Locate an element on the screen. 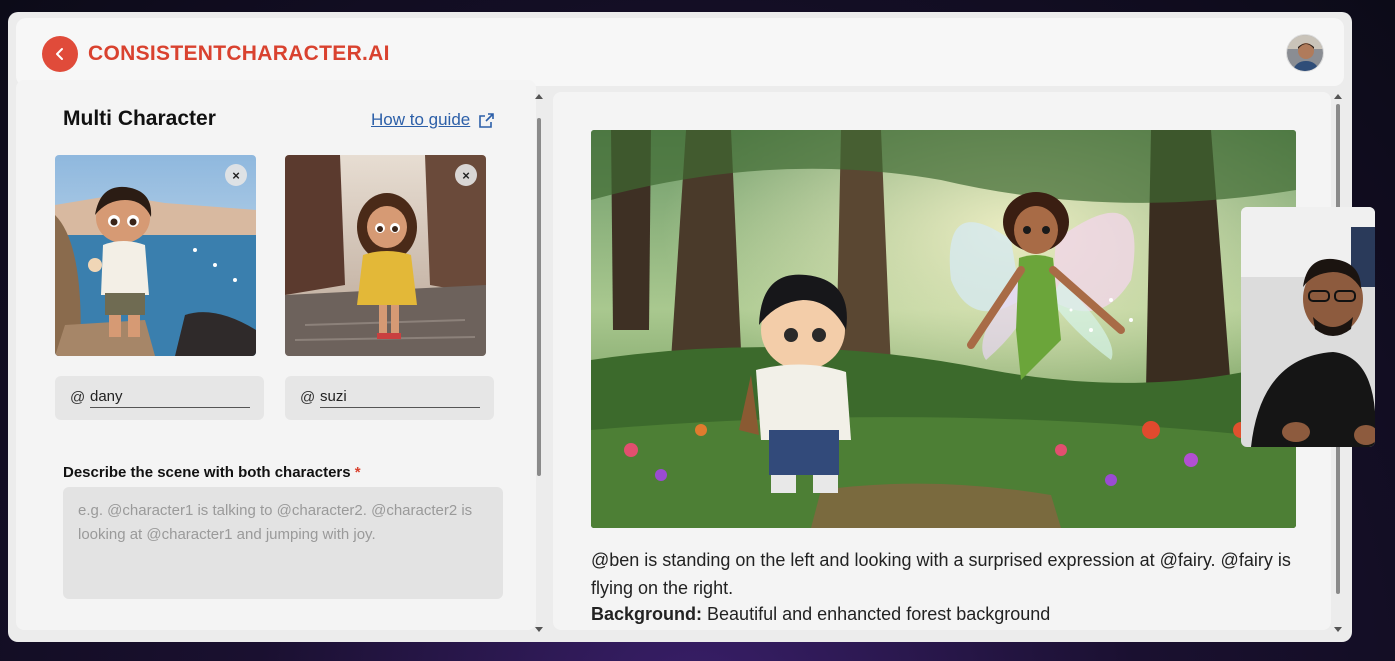  presenter-webcam-overlay is located at coordinates (1308, 327).